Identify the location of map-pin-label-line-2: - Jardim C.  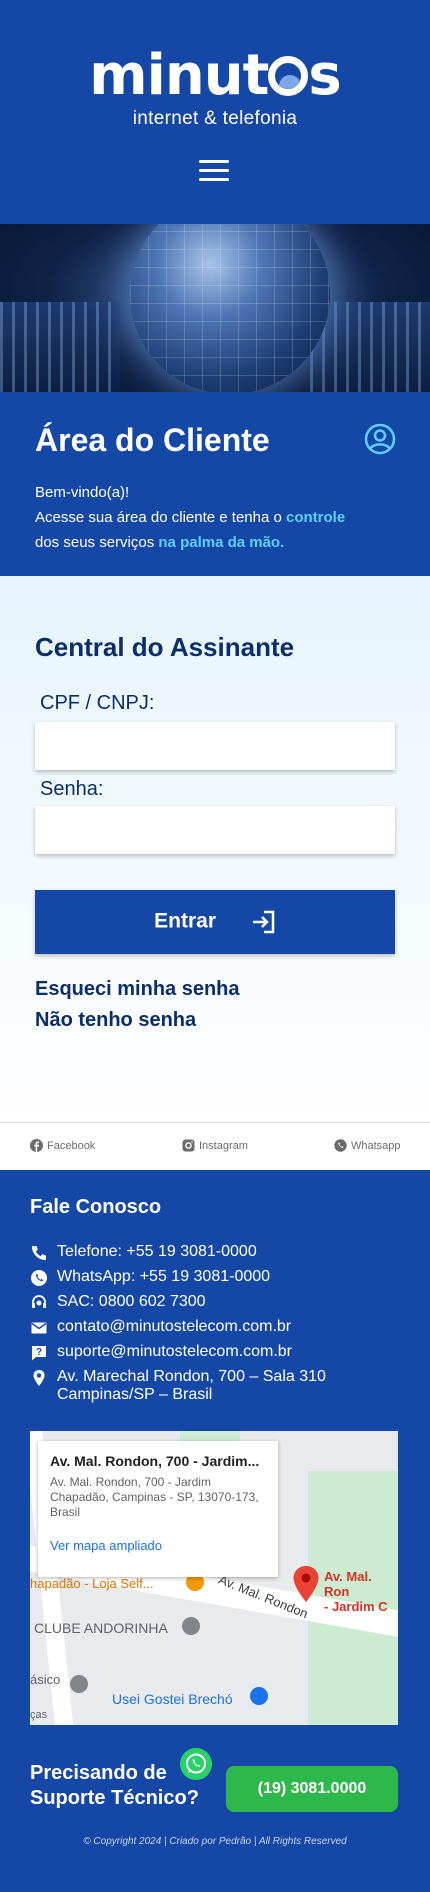
(356, 1606).